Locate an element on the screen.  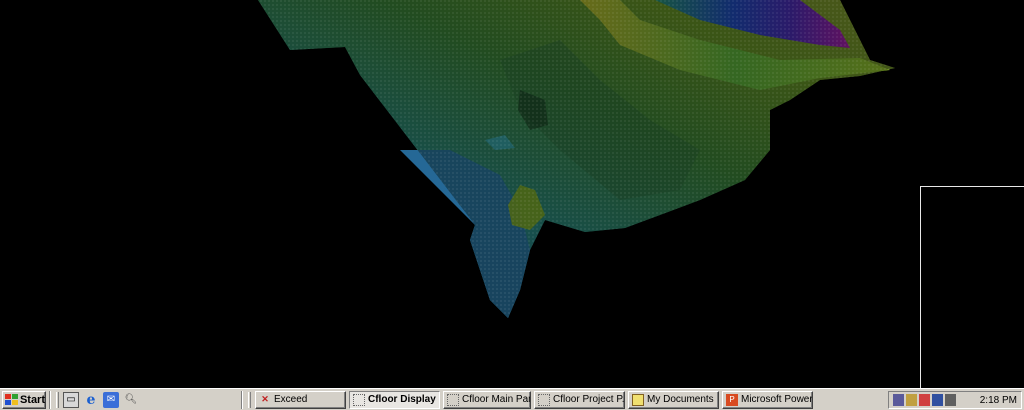
powerpoint-icon: P is located at coordinates (732, 399).